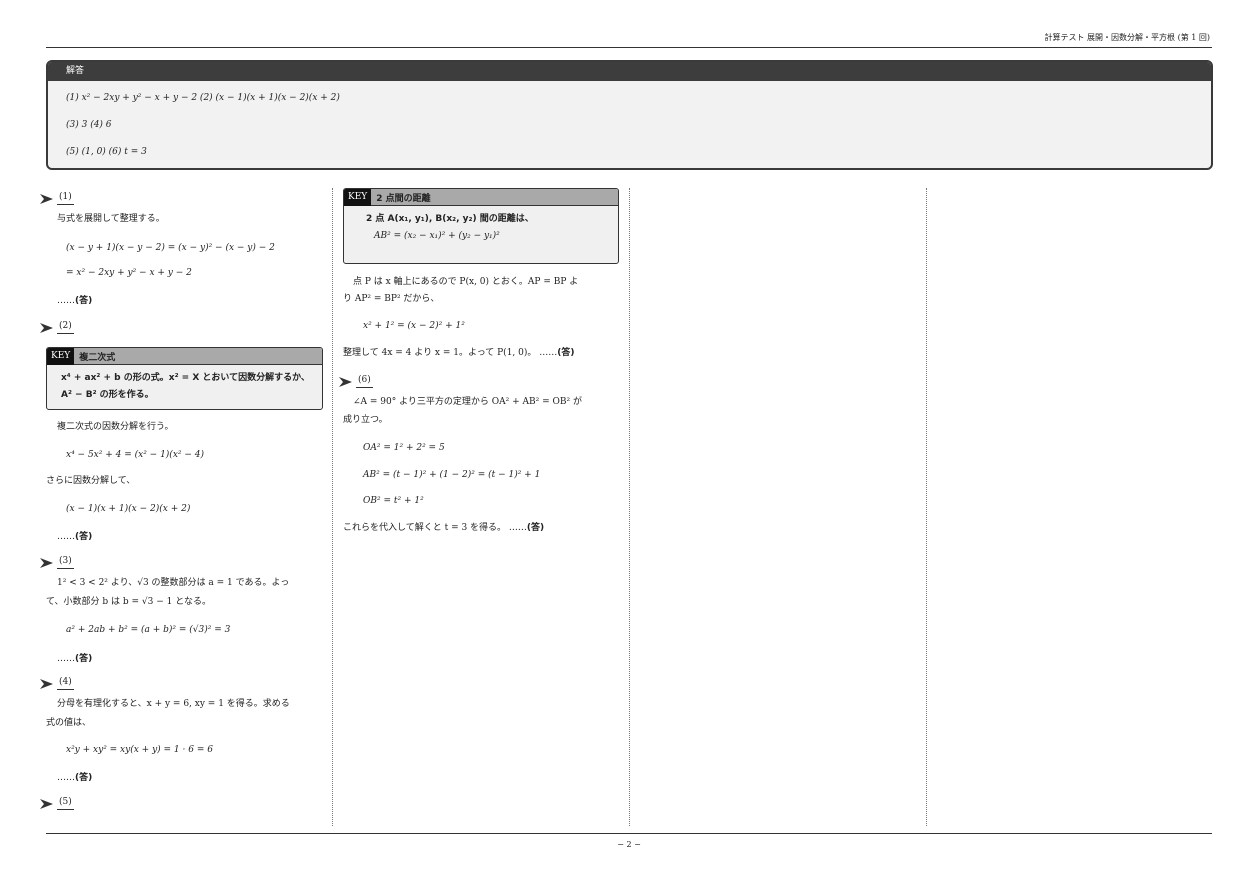  I want to click on question-3-marker: (3), so click(57, 562).